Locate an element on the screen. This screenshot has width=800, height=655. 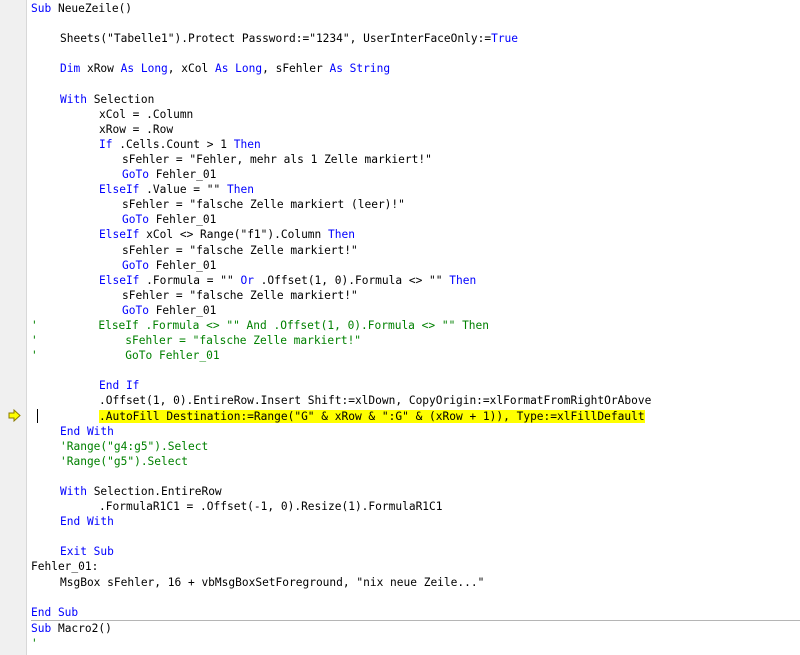
code-line: xRow = .Row is located at coordinates (415, 129).